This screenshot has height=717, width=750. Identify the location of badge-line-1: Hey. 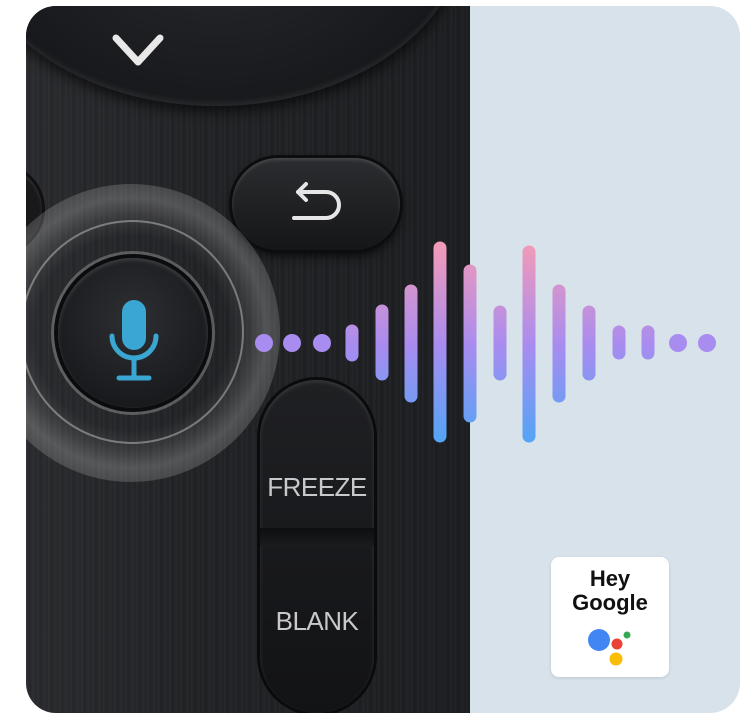
(610, 578).